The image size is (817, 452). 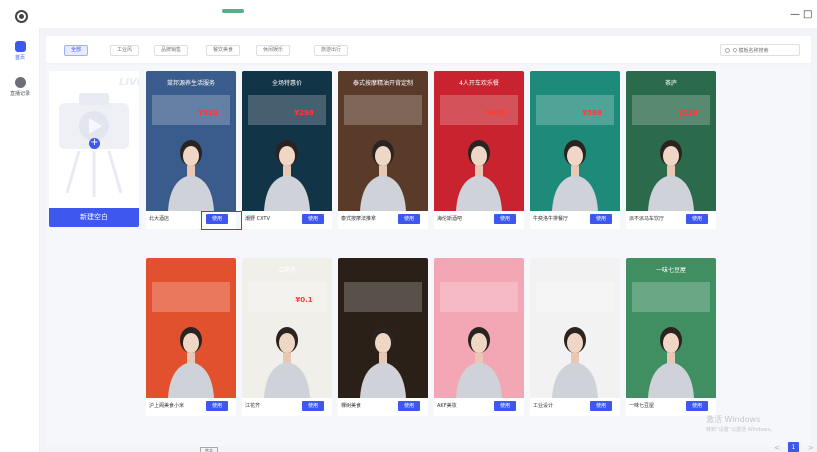 I want to click on template-preview: 茶庐 ¥138, so click(x=671, y=141).